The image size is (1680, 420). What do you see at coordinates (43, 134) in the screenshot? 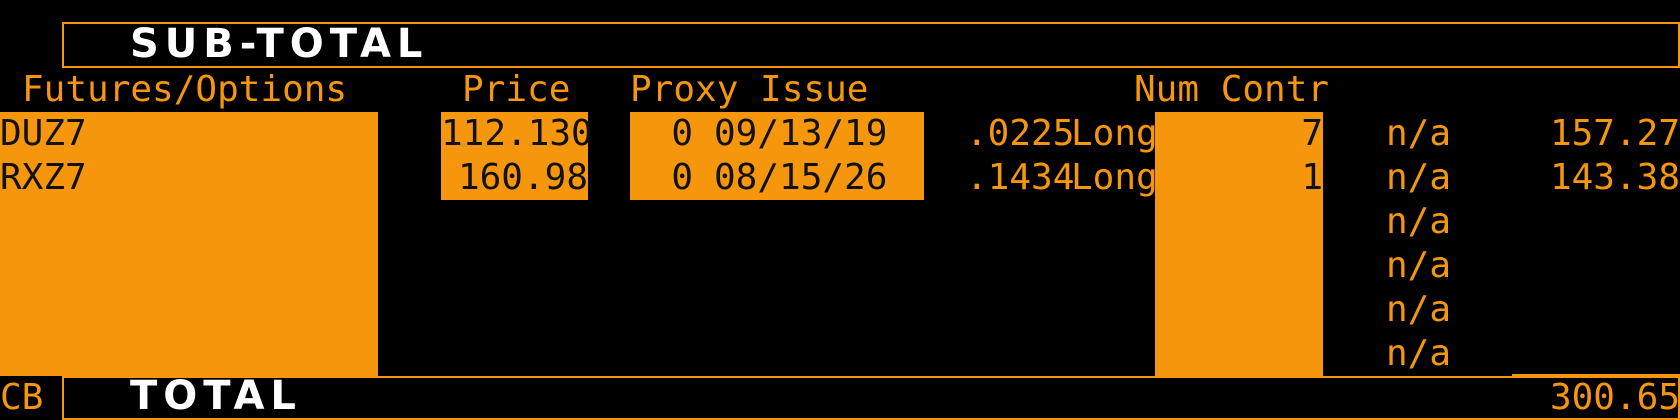
I see `row-1-ticker: DUZ7` at bounding box center [43, 134].